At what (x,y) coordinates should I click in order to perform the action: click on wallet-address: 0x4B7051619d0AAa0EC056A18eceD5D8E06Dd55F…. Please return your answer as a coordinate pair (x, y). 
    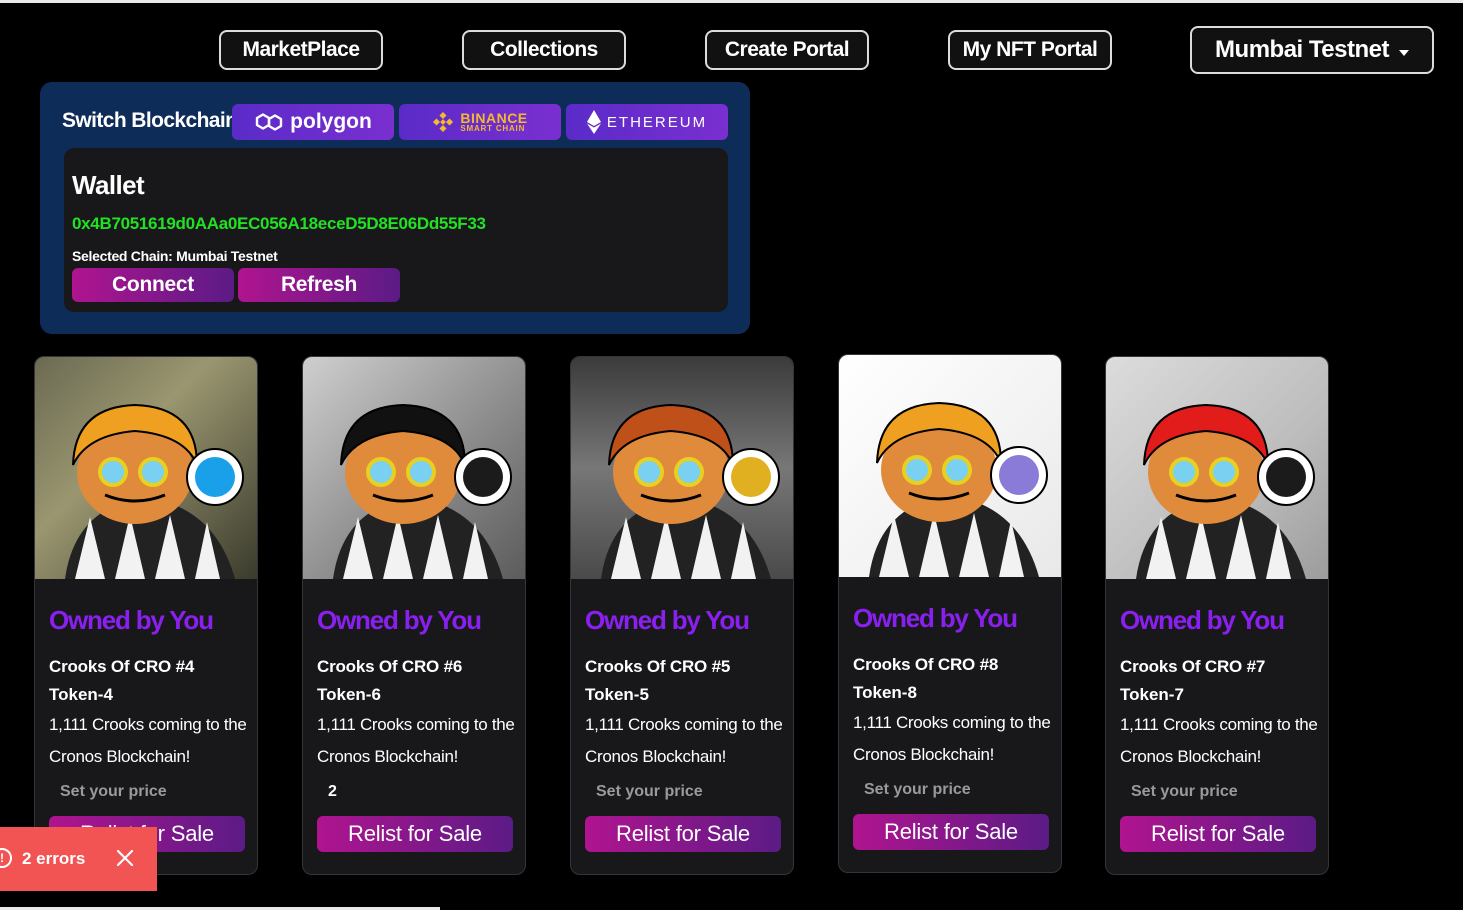
    Looking at the image, I should click on (279, 223).